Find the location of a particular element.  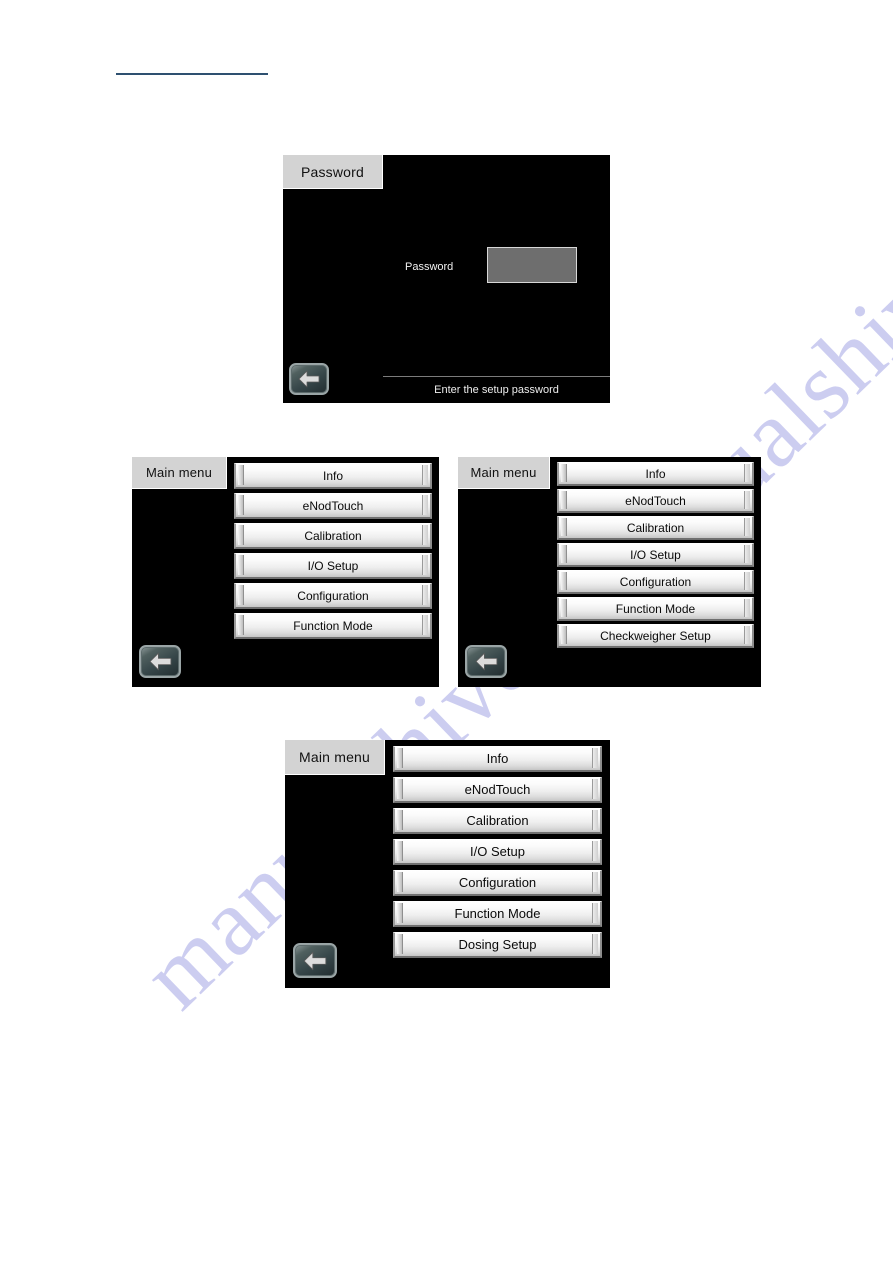

password-input is located at coordinates (532, 265).